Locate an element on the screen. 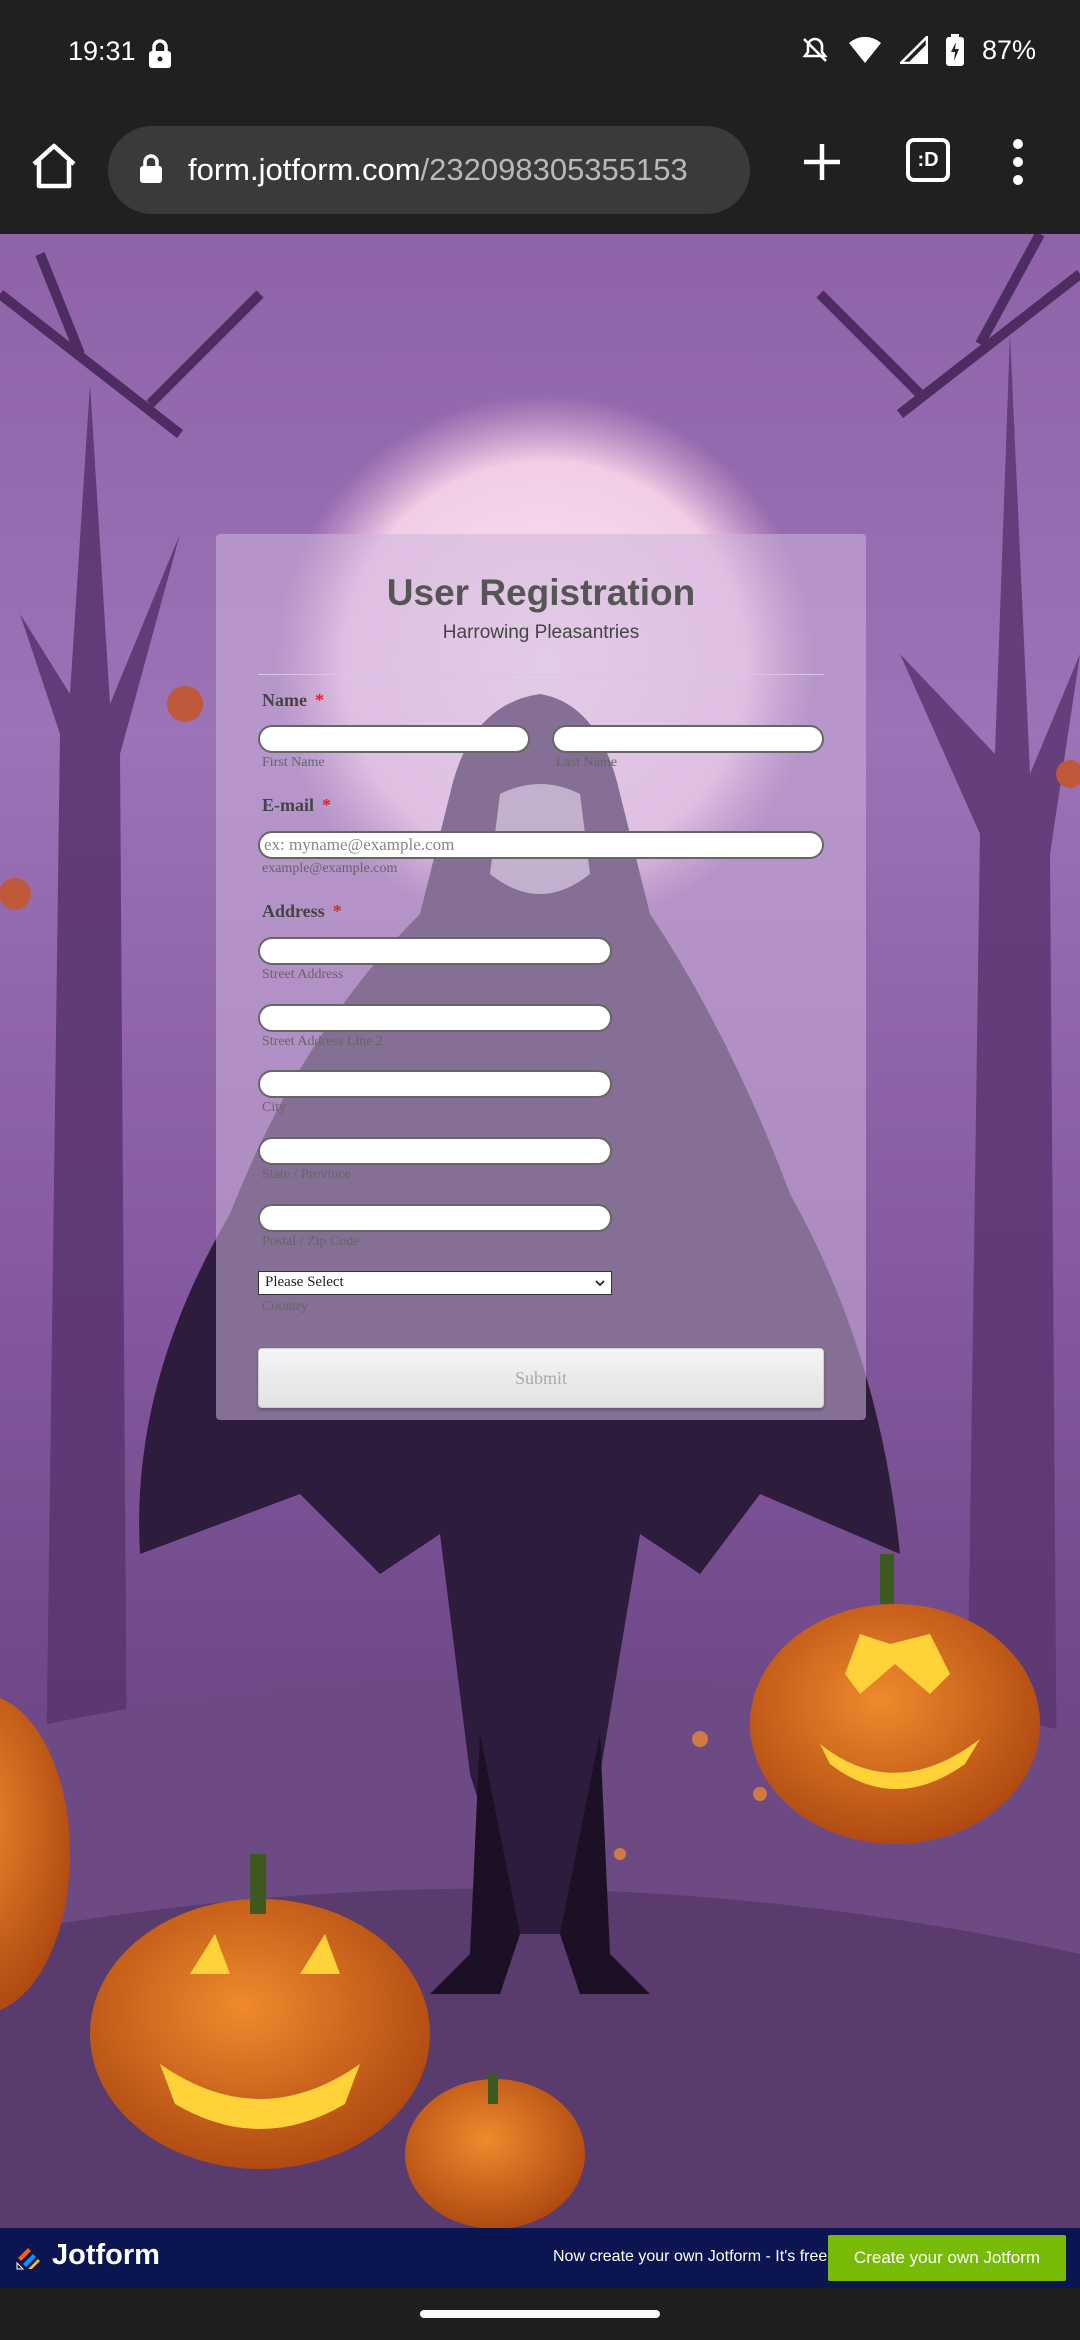 This screenshot has height=2340, width=1080. battery-icon is located at coordinates (954, 50).